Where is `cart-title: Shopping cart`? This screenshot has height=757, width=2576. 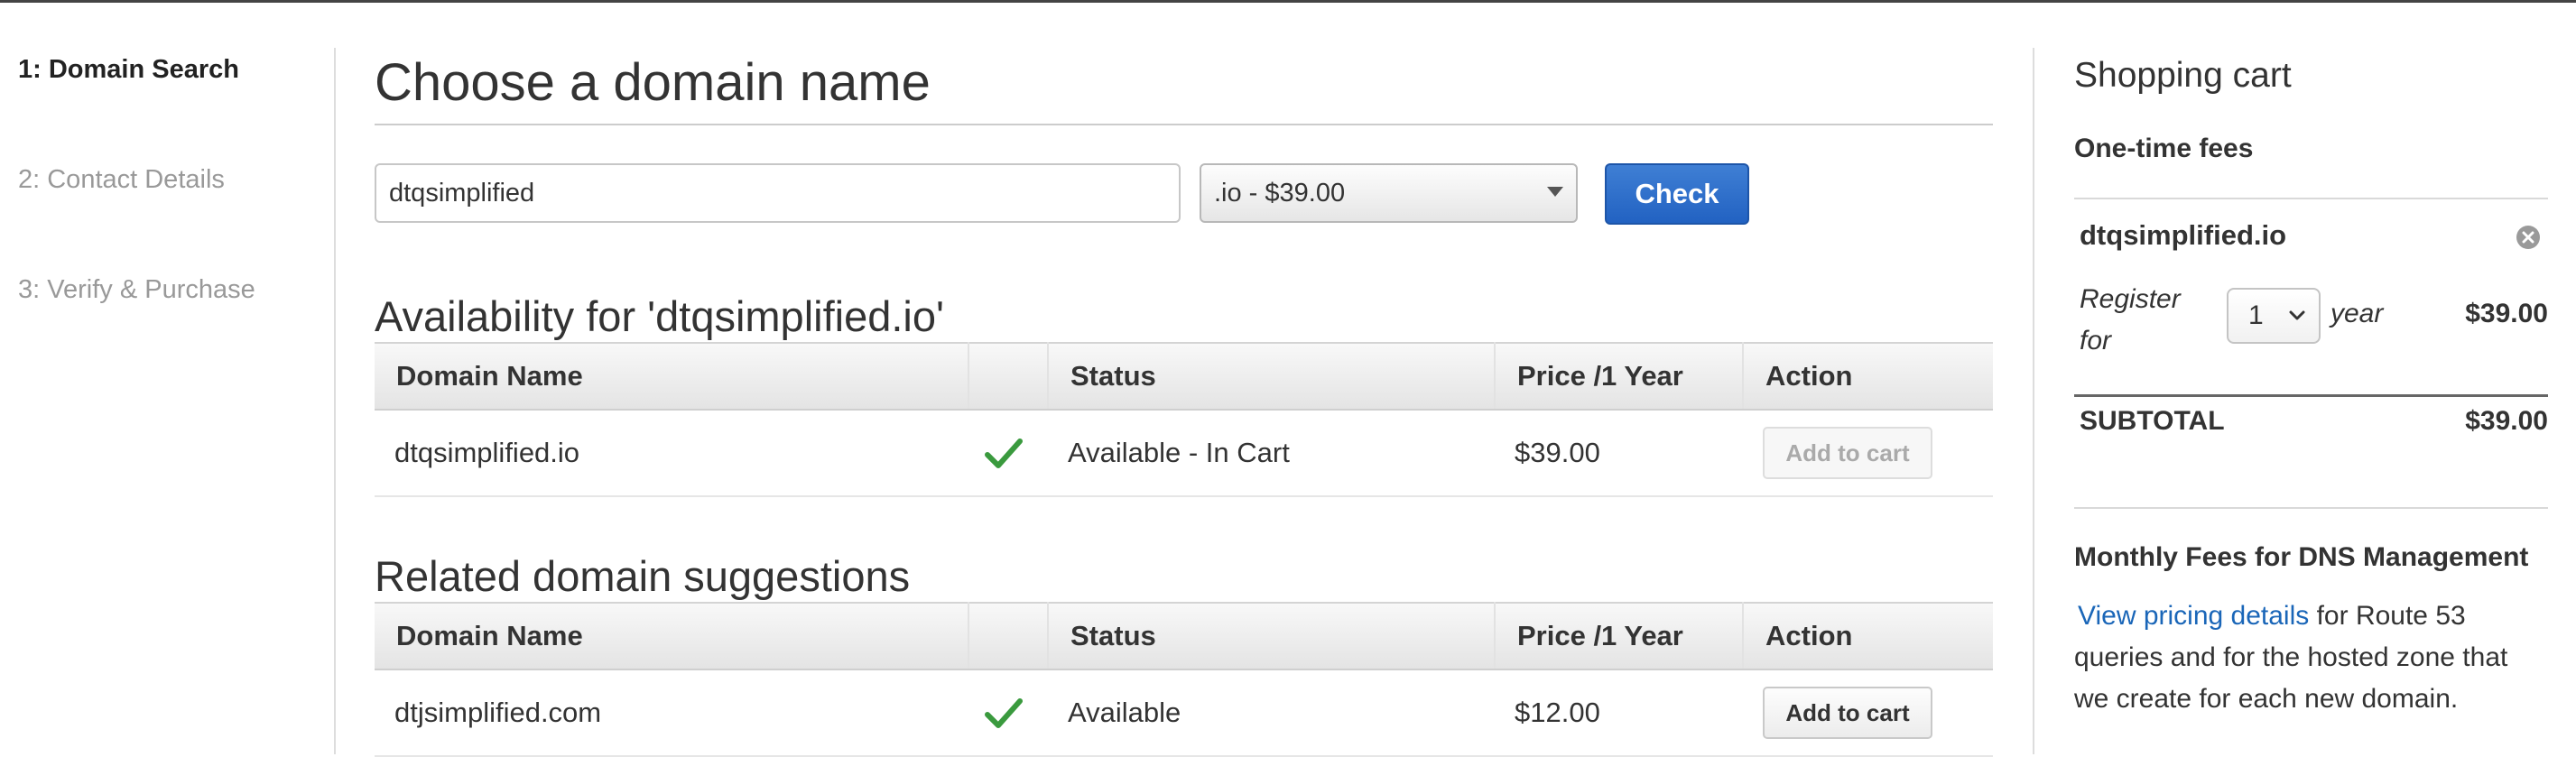 cart-title: Shopping cart is located at coordinates (2183, 75).